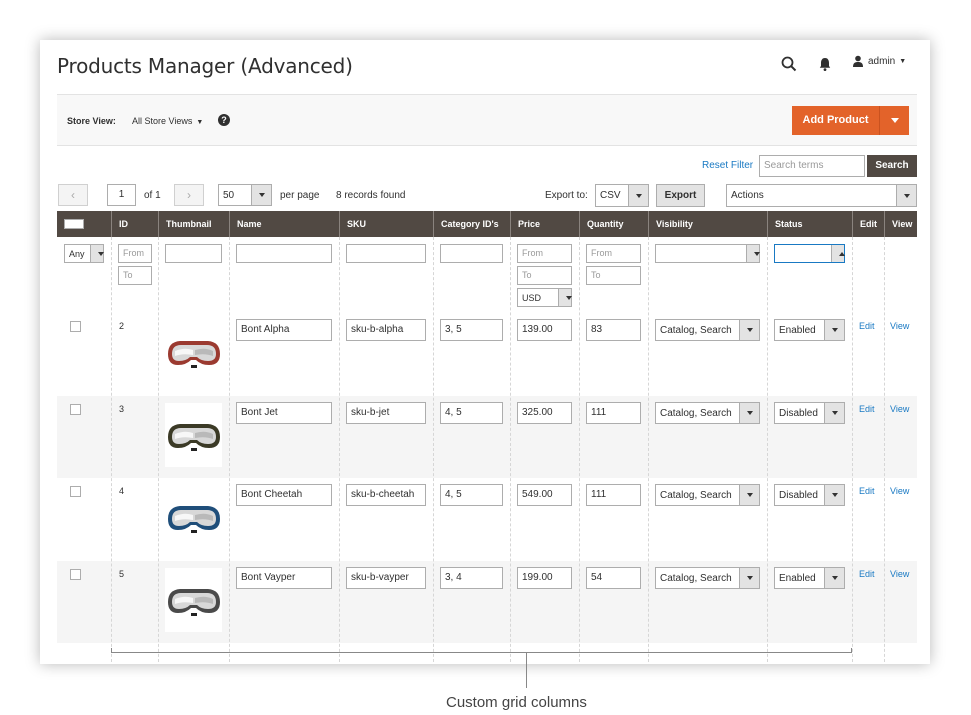 Image resolution: width=971 pixels, height=715 pixels. I want to click on category-filter, so click(471, 253).